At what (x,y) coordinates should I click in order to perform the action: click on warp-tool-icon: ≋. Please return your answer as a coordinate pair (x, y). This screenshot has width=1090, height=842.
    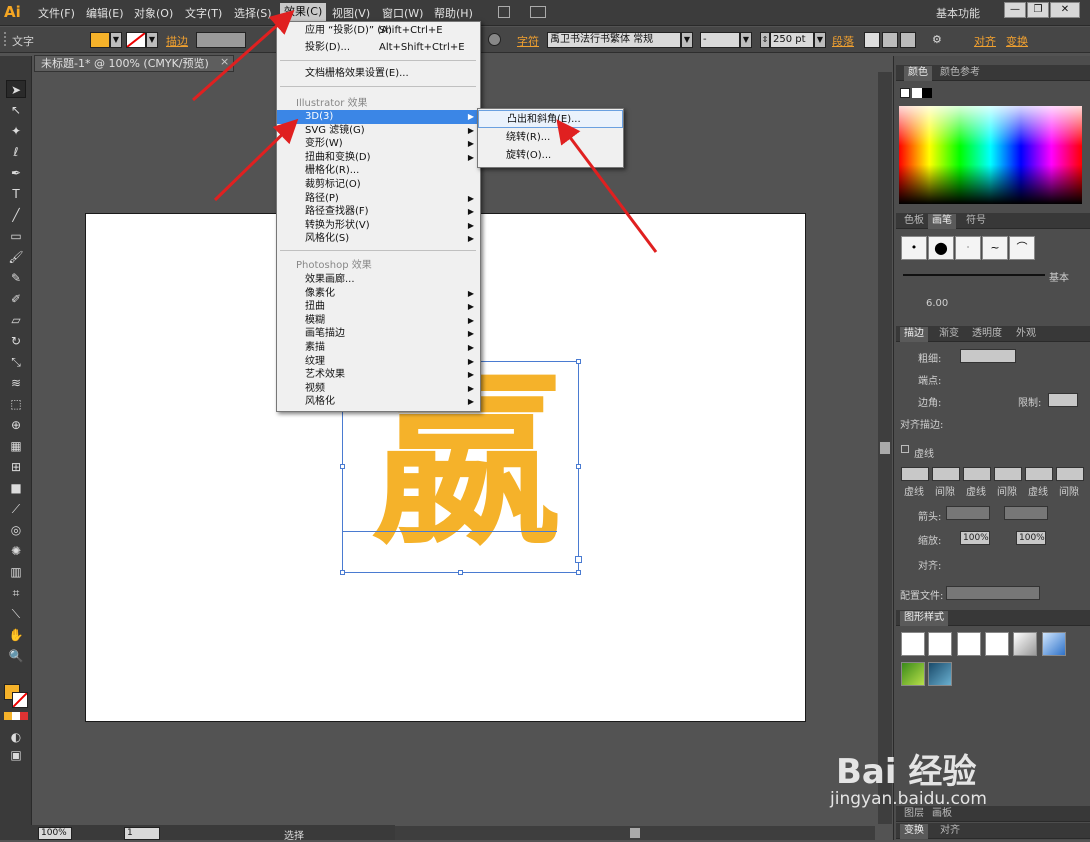
    Looking at the image, I should click on (16, 383).